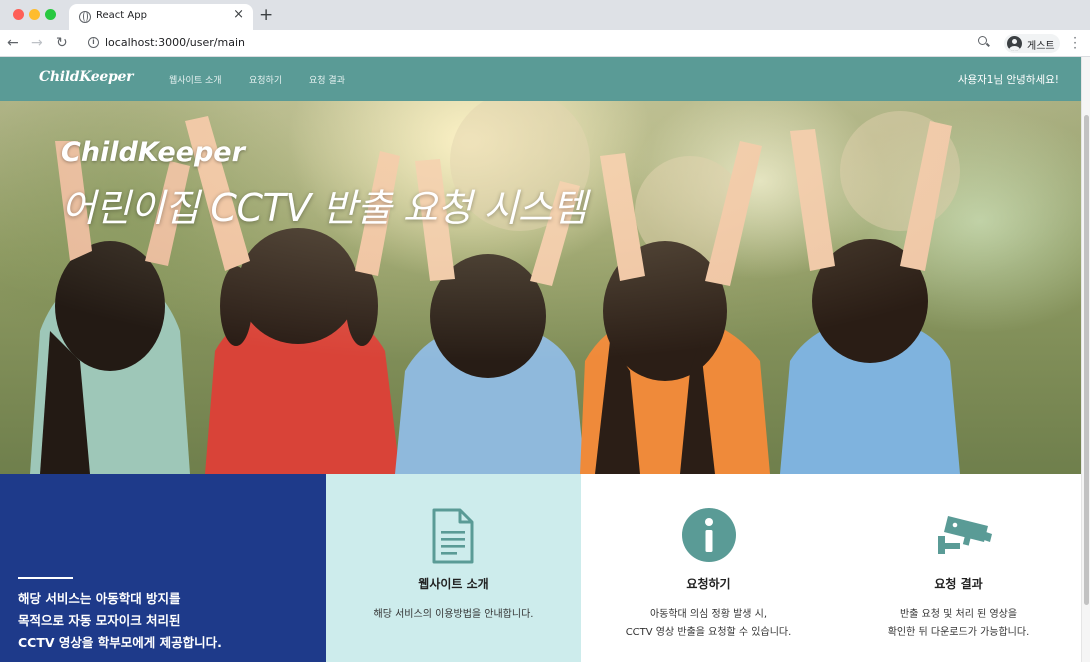 This screenshot has width=1090, height=662. I want to click on card-description: 해당 서비스의 이용방법을 안내합니다., so click(453, 614).